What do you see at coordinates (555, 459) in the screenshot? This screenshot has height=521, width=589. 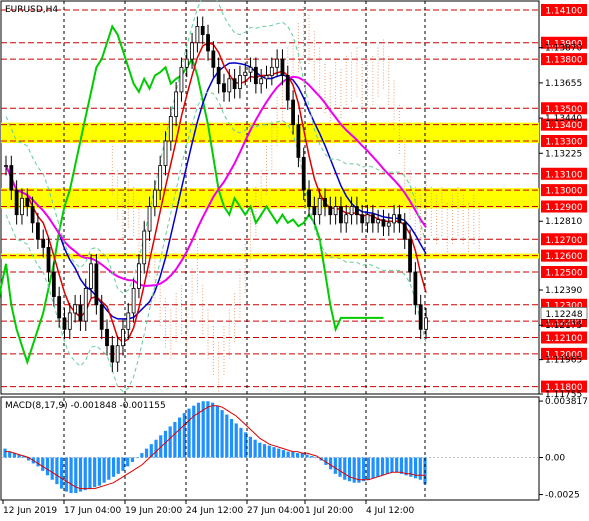 I see `macd-tick-label: 0.00` at bounding box center [555, 459].